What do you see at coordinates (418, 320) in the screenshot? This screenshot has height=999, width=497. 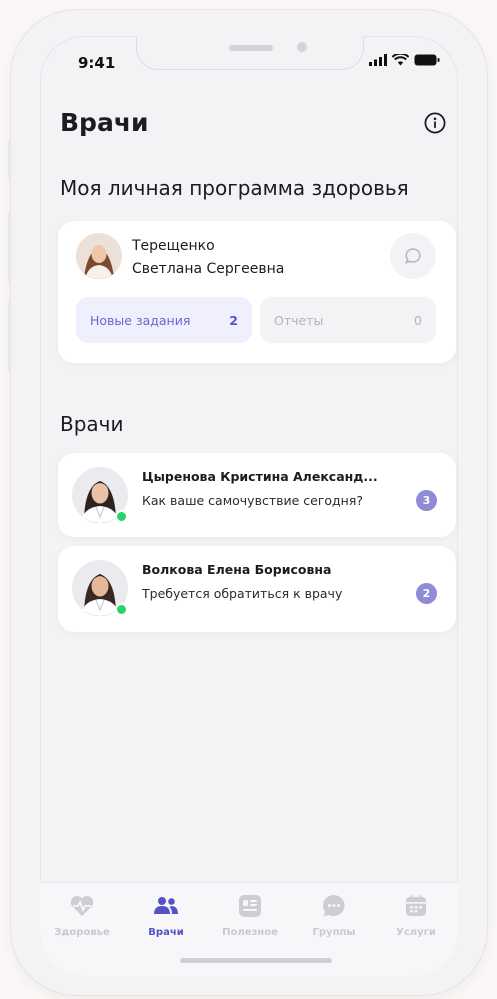 I see `reports-count: 0` at bounding box center [418, 320].